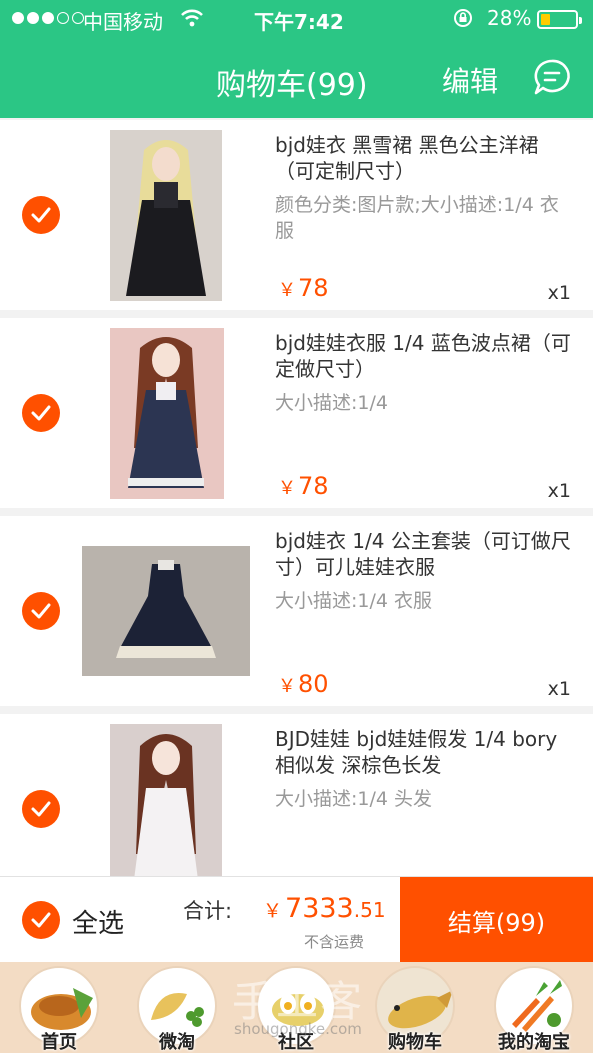 The image size is (593, 1053). What do you see at coordinates (534, 1007) in the screenshot?
I see `tab-my-taobao: 我的淘宝` at bounding box center [534, 1007].